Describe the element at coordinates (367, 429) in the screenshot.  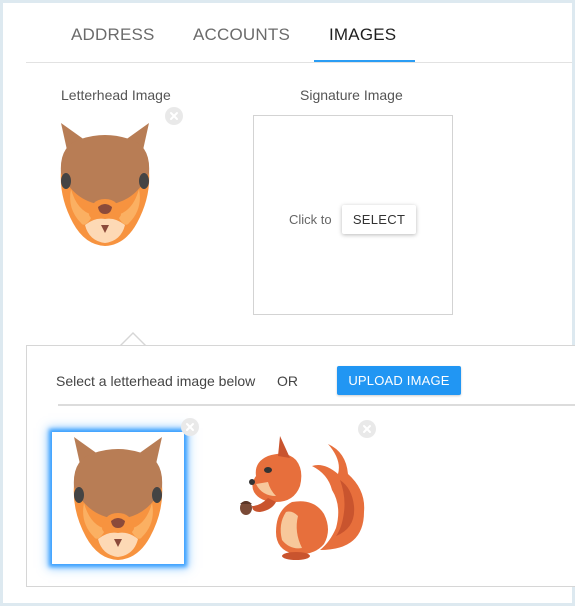
I see `remove-option-2-icon` at that location.